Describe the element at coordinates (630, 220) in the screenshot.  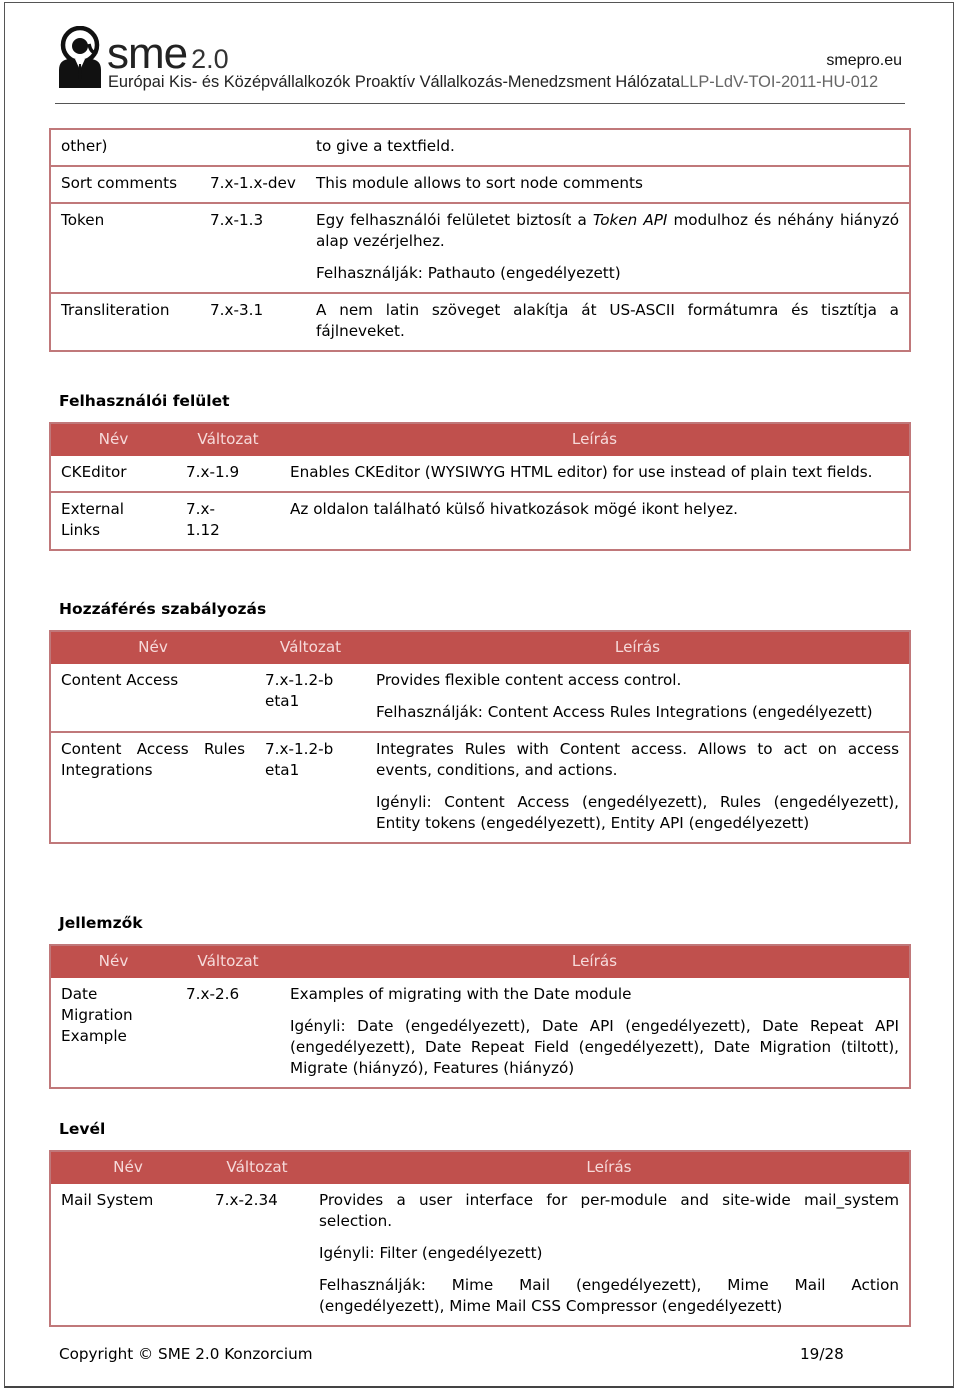
I see `token-api-emphasis: Token API` at that location.